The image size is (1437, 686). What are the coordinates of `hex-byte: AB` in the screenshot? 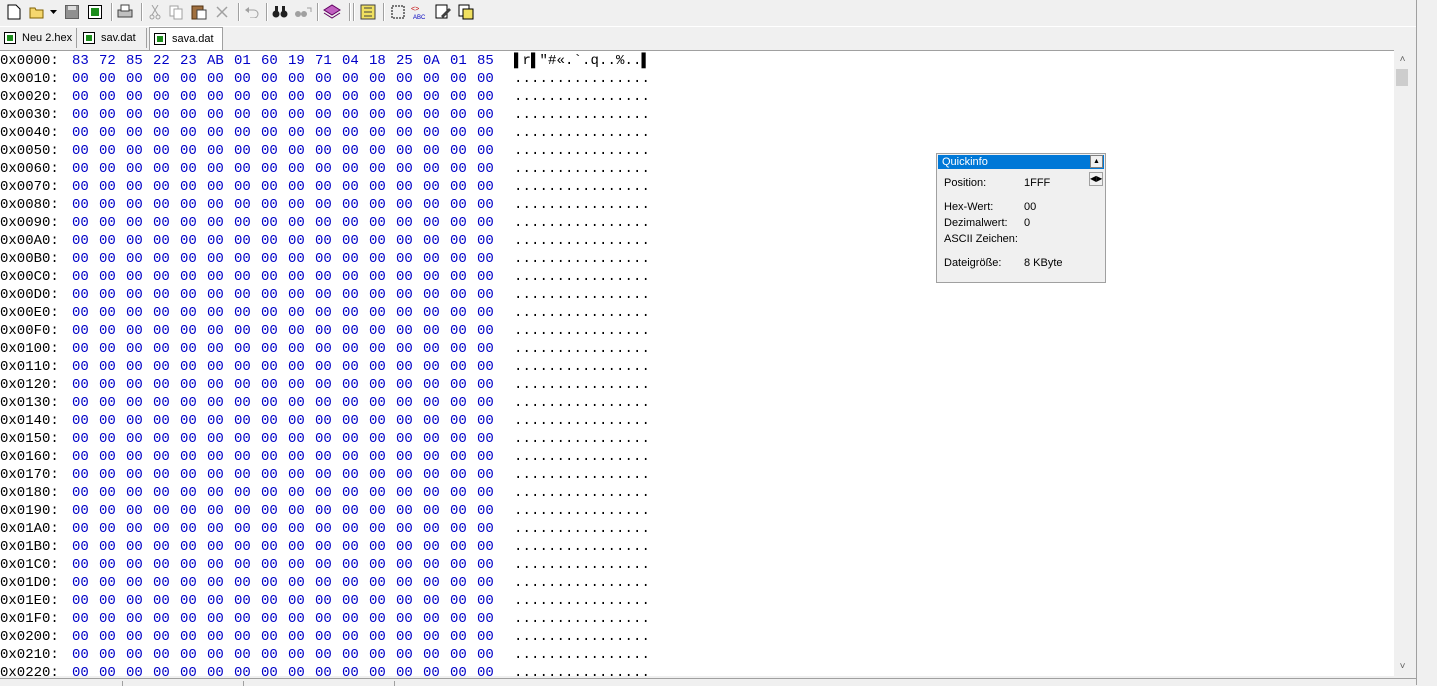 It's located at (220, 61).